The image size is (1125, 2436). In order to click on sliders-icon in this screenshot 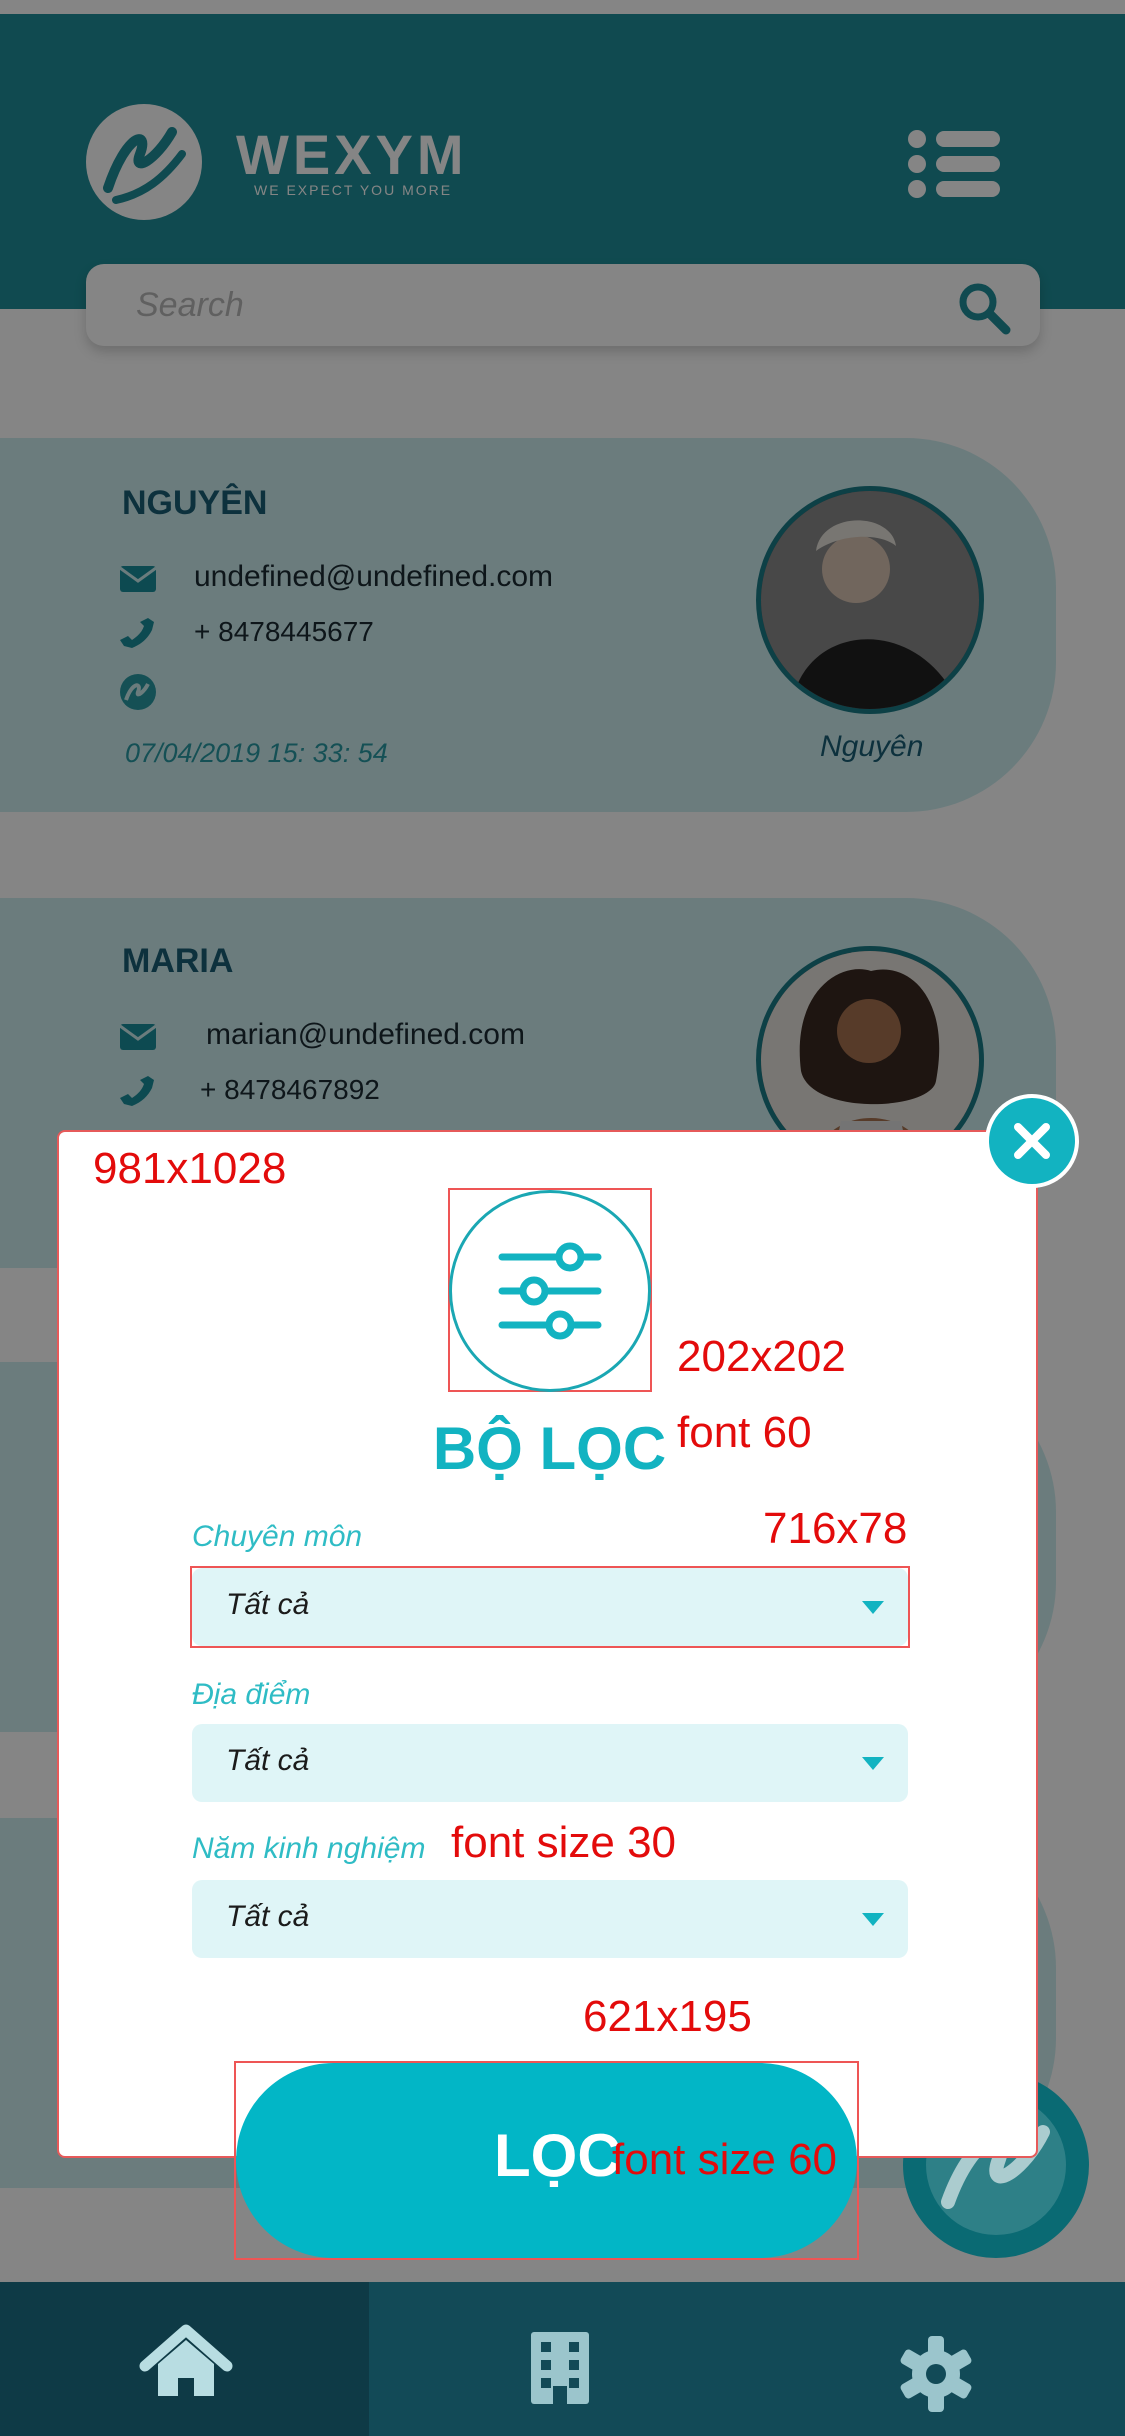, I will do `click(550, 1291)`.